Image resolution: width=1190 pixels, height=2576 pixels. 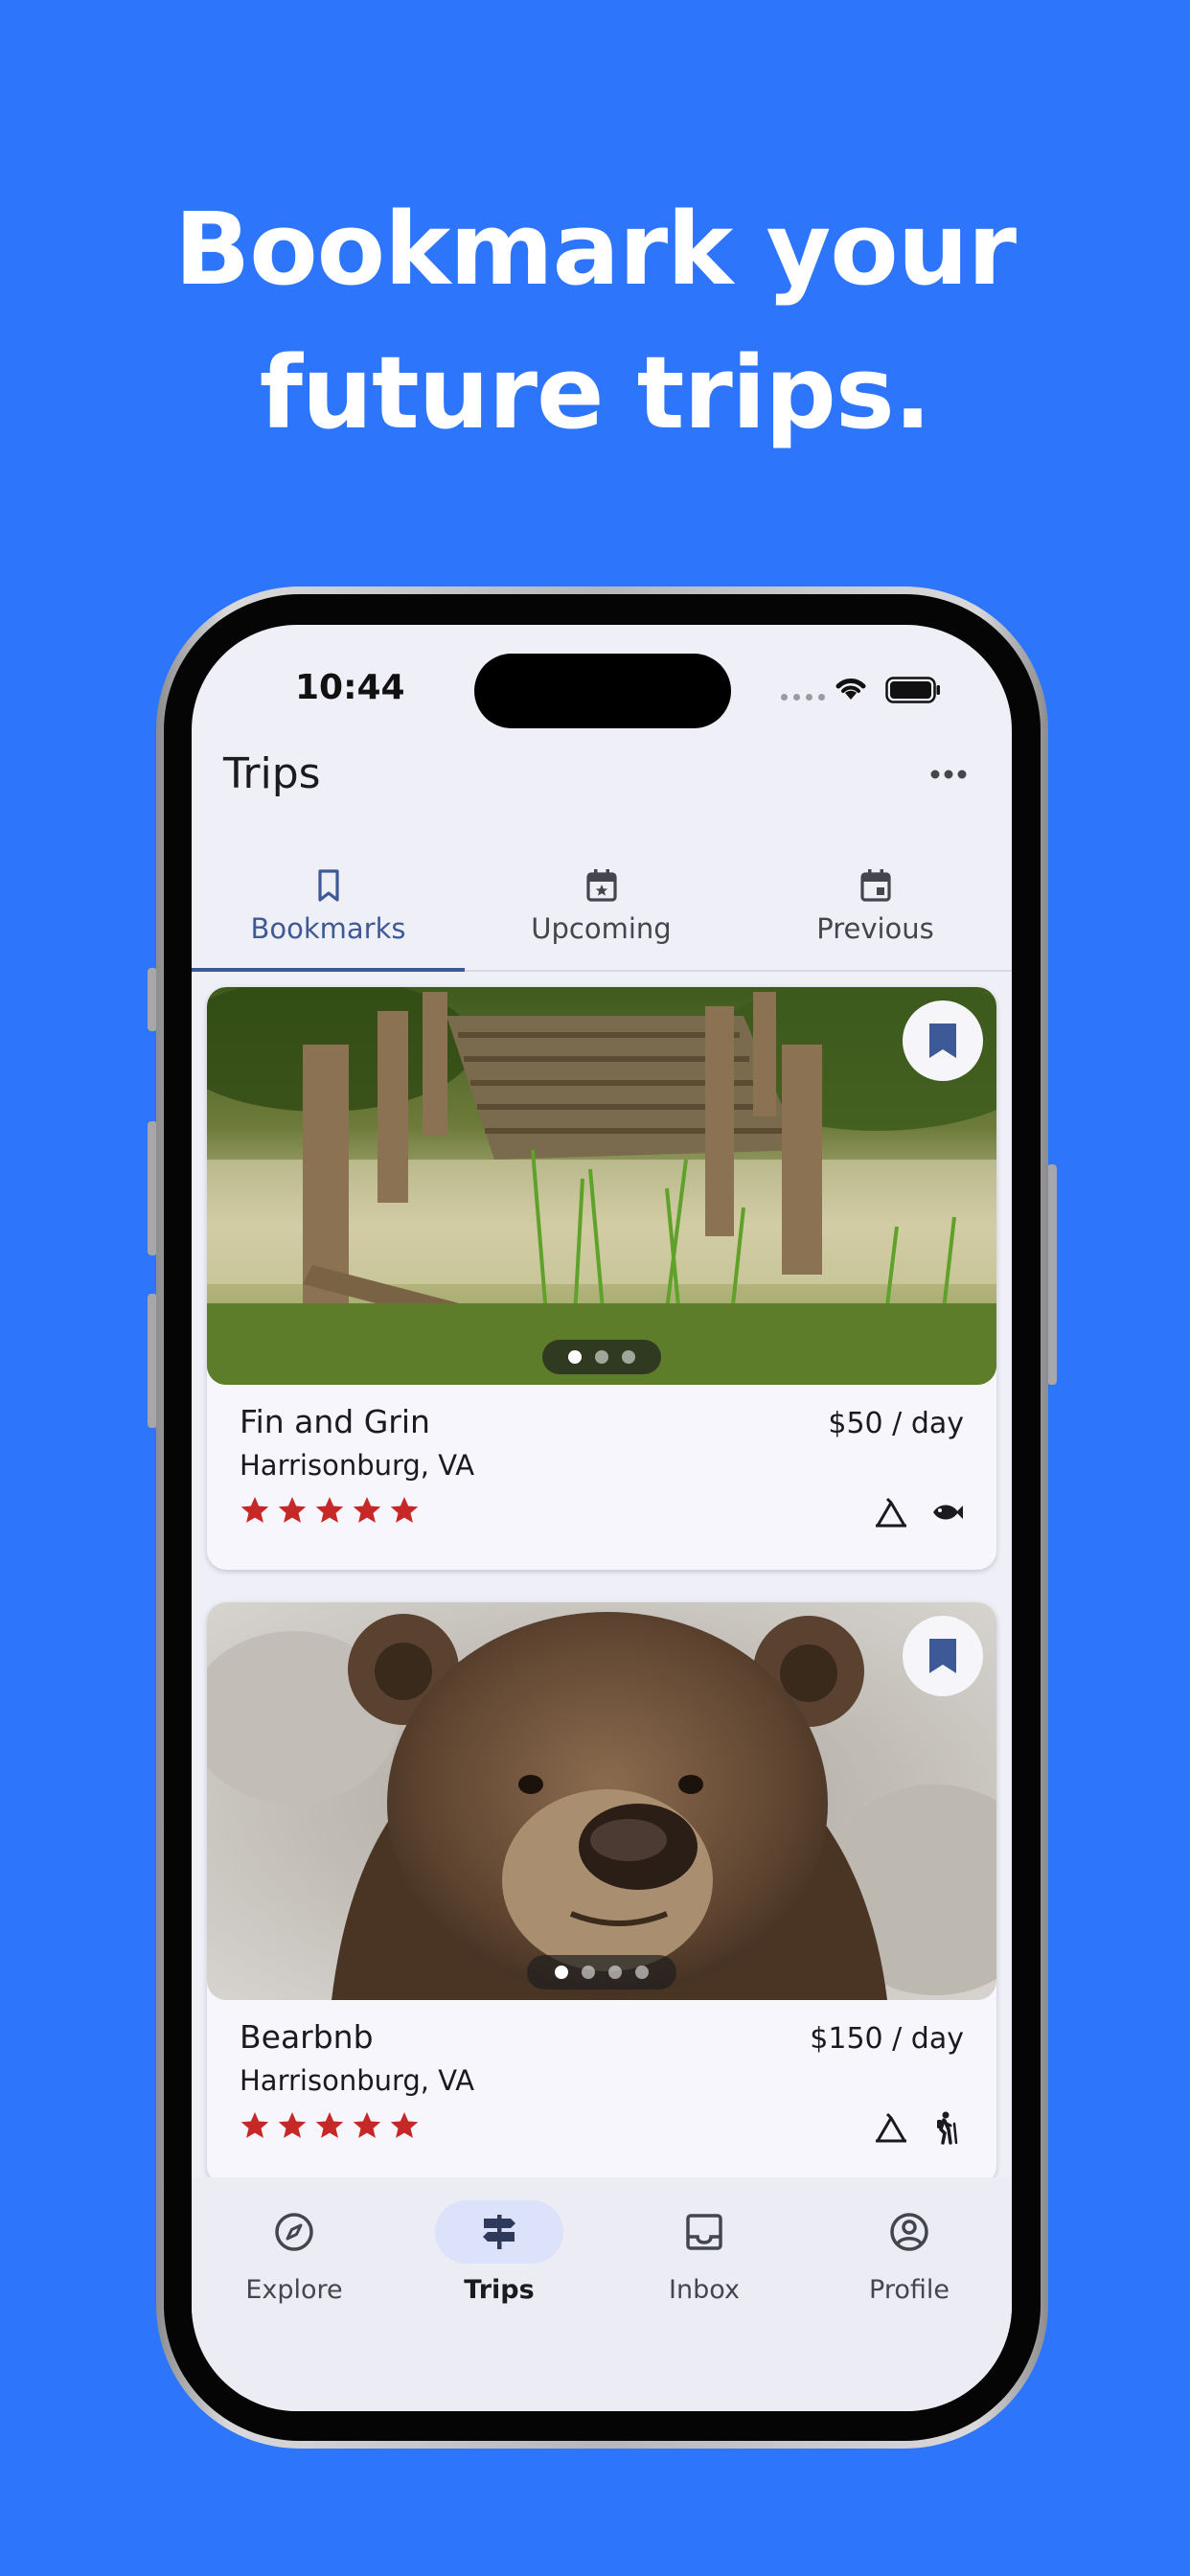 What do you see at coordinates (949, 774) in the screenshot?
I see `more-horiz-icon` at bounding box center [949, 774].